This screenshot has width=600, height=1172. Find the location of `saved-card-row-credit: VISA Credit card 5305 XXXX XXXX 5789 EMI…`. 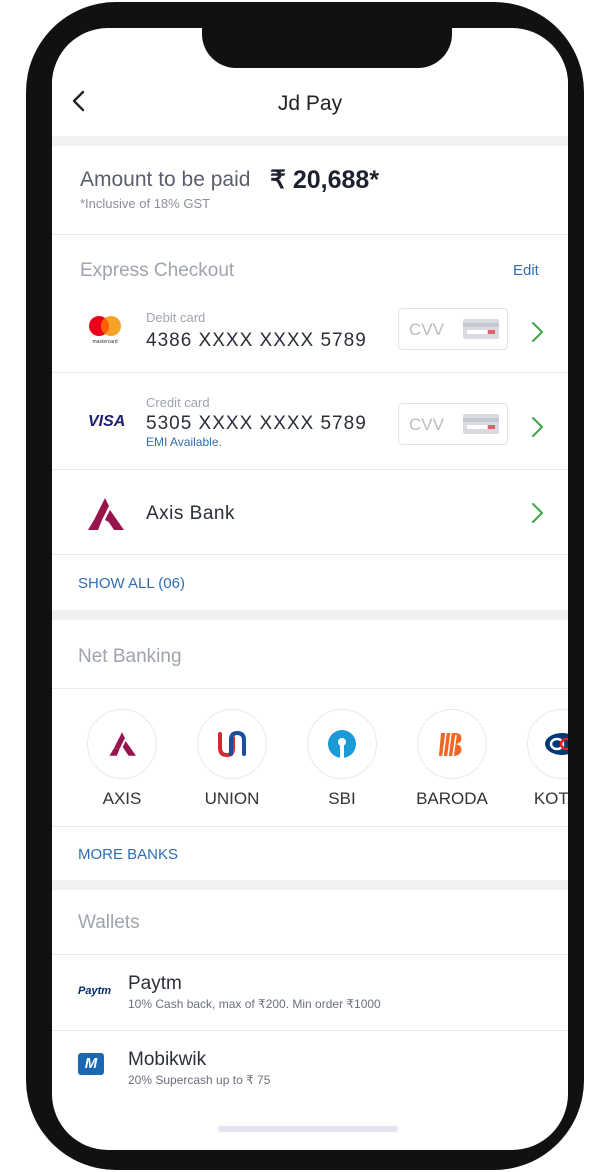

saved-card-row-credit: VISA Credit card 5305 XXXX XXXX 5789 EMI… is located at coordinates (310, 421).